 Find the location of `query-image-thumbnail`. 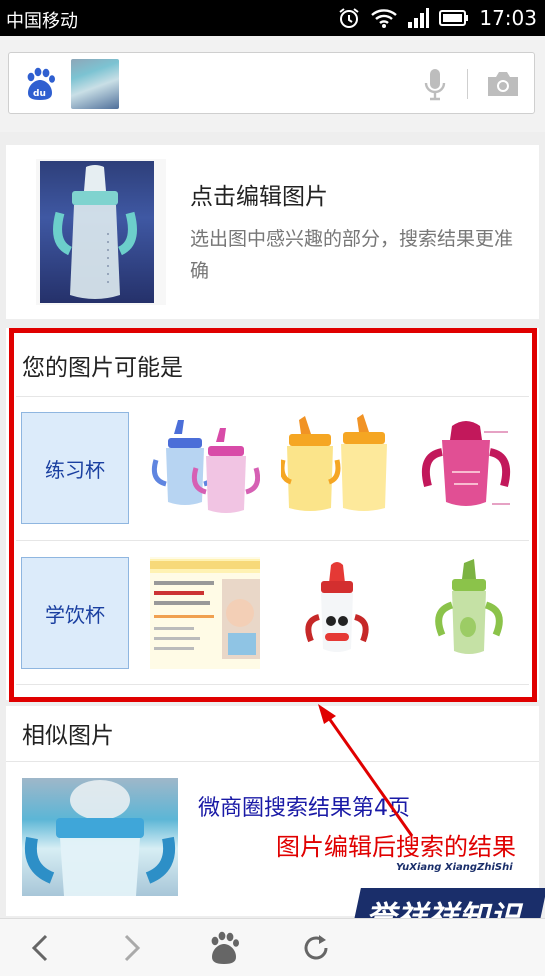

query-image-thumbnail is located at coordinates (95, 84).